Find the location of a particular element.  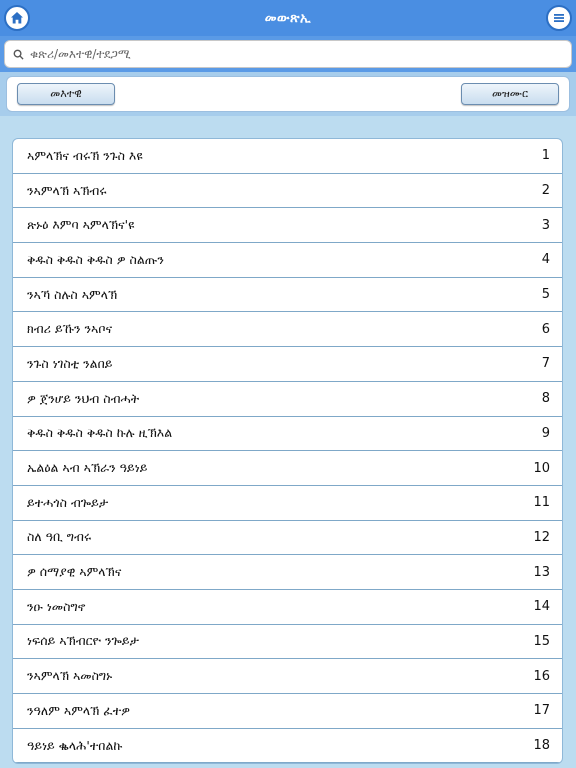

song-number: 3 is located at coordinates (545, 225).